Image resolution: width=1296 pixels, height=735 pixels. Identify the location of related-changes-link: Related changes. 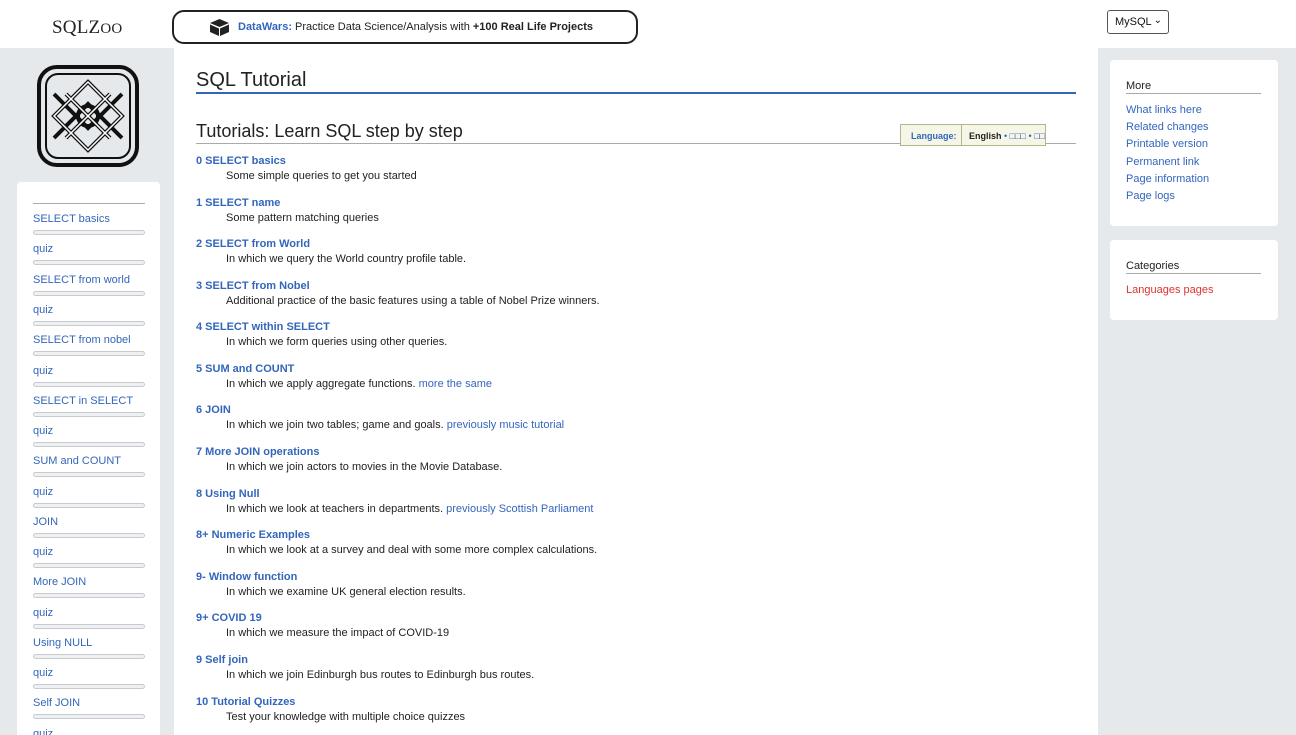
(1167, 127).